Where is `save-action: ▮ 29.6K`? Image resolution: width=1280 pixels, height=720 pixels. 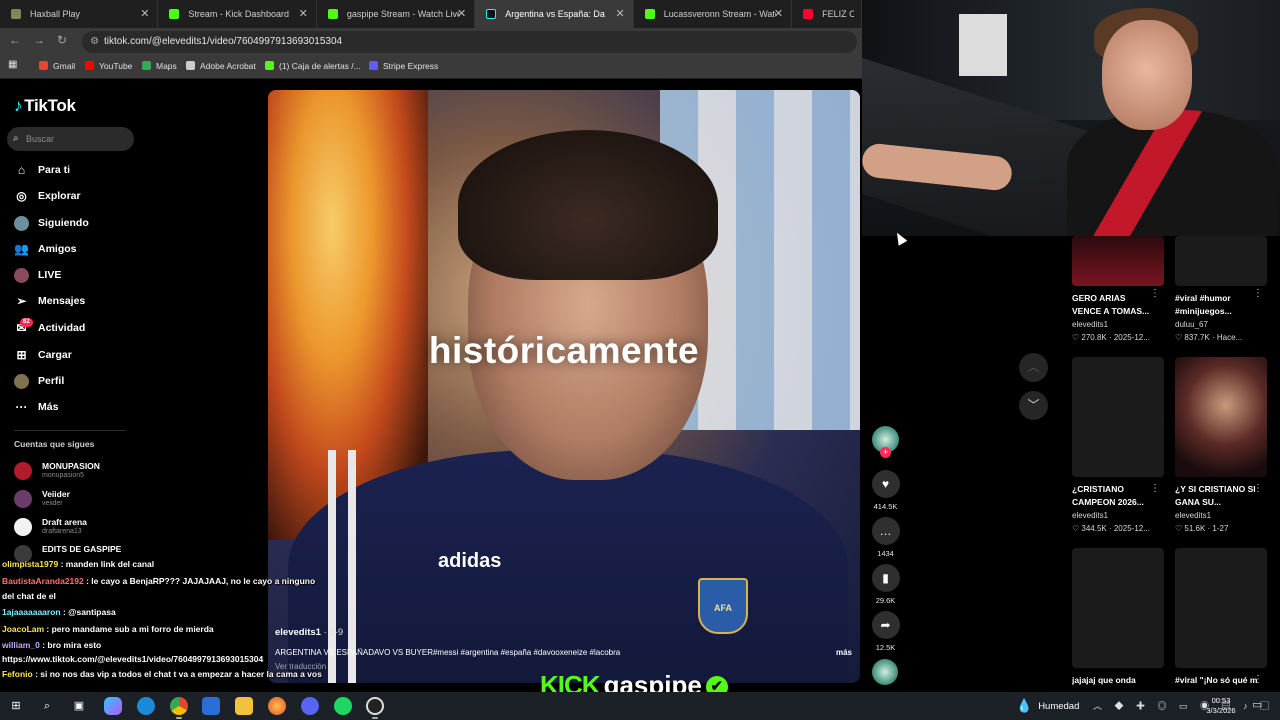 save-action: ▮ 29.6K is located at coordinates (885, 584).